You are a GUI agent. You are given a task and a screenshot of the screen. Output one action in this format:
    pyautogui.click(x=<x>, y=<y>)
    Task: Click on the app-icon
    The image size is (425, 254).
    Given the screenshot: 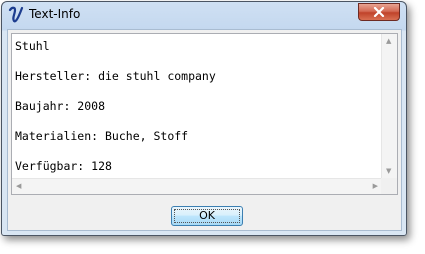 What is the action you would take?
    pyautogui.click(x=16, y=14)
    